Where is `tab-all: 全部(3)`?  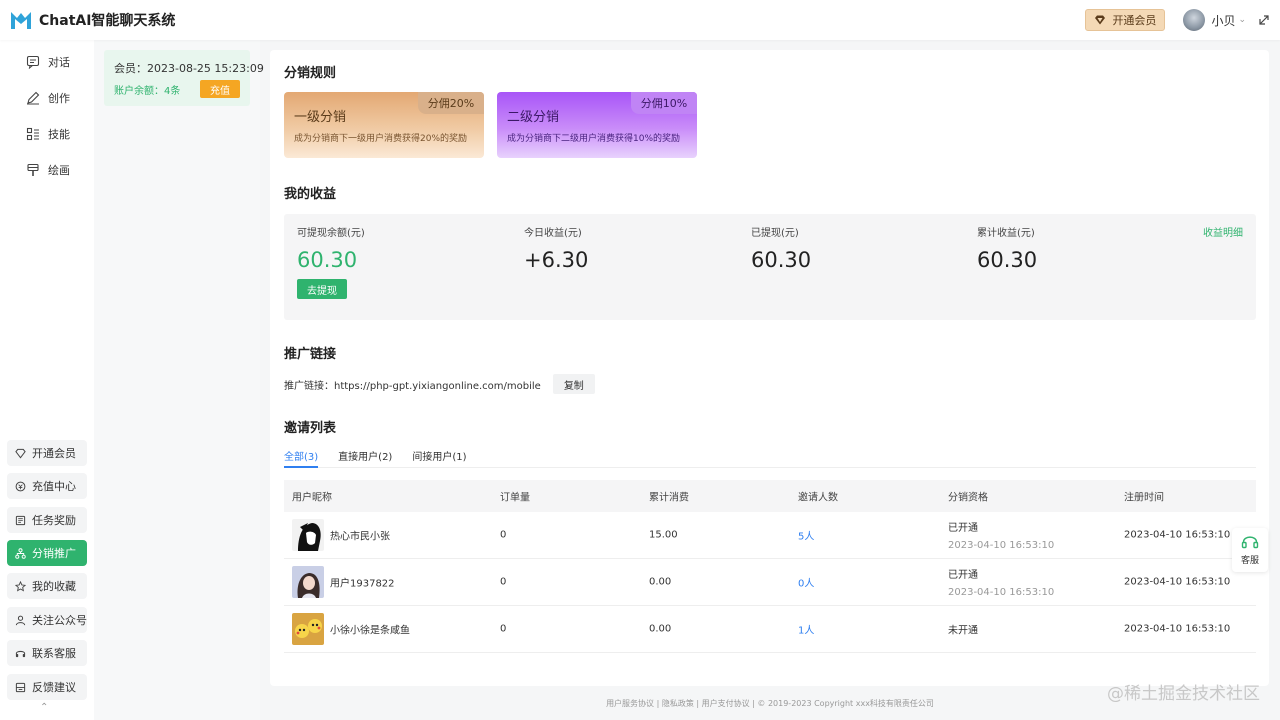 tab-all: 全部(3) is located at coordinates (301, 458).